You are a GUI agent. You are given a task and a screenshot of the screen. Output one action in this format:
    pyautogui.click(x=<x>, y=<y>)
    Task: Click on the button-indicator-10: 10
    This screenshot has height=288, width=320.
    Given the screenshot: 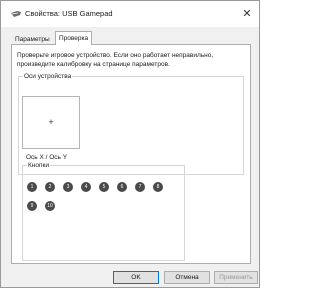 What is the action you would take?
    pyautogui.click(x=50, y=206)
    